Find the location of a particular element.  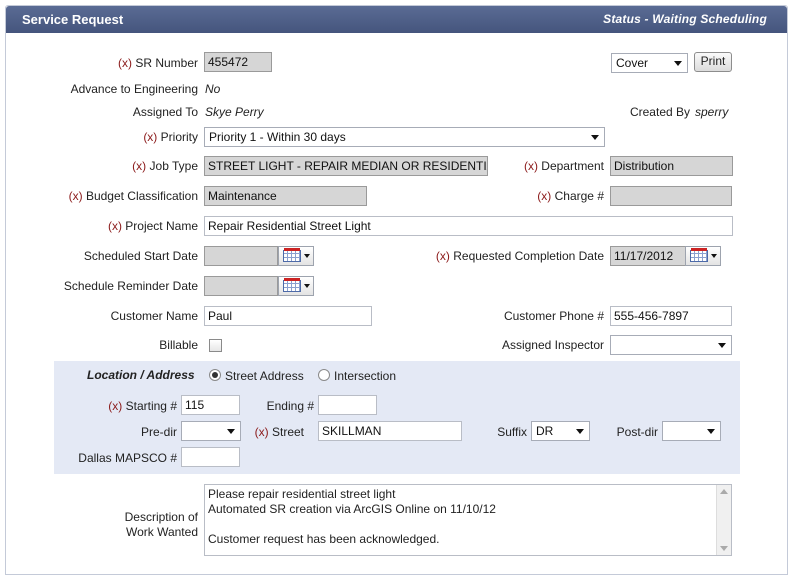

job-type-label: (x) Job Type is located at coordinates (165, 166).